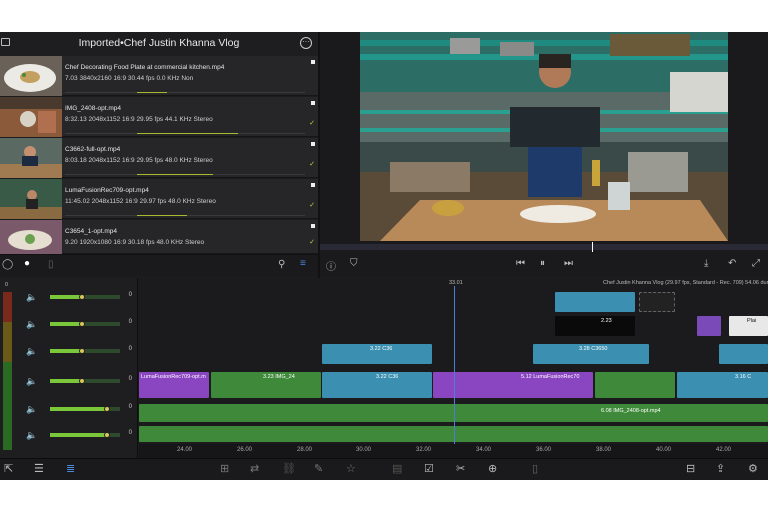 Image resolution: width=768 pixels, height=512 pixels. I want to click on ruler-tick: 26.00, so click(245, 450).